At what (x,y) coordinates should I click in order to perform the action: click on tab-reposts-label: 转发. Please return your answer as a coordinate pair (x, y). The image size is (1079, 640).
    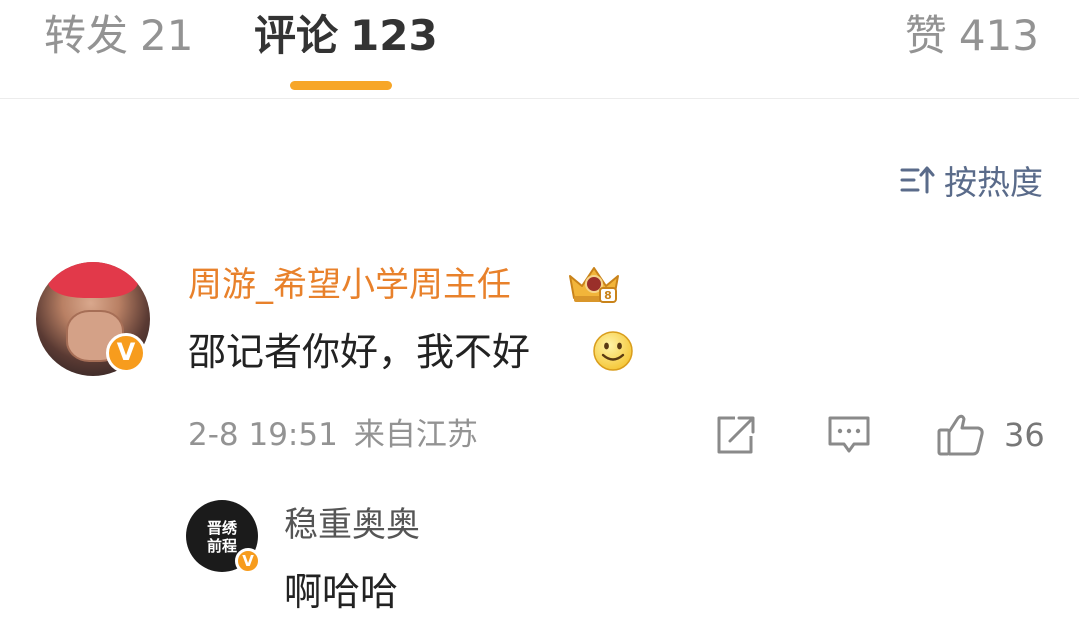
    Looking at the image, I should click on (86, 35).